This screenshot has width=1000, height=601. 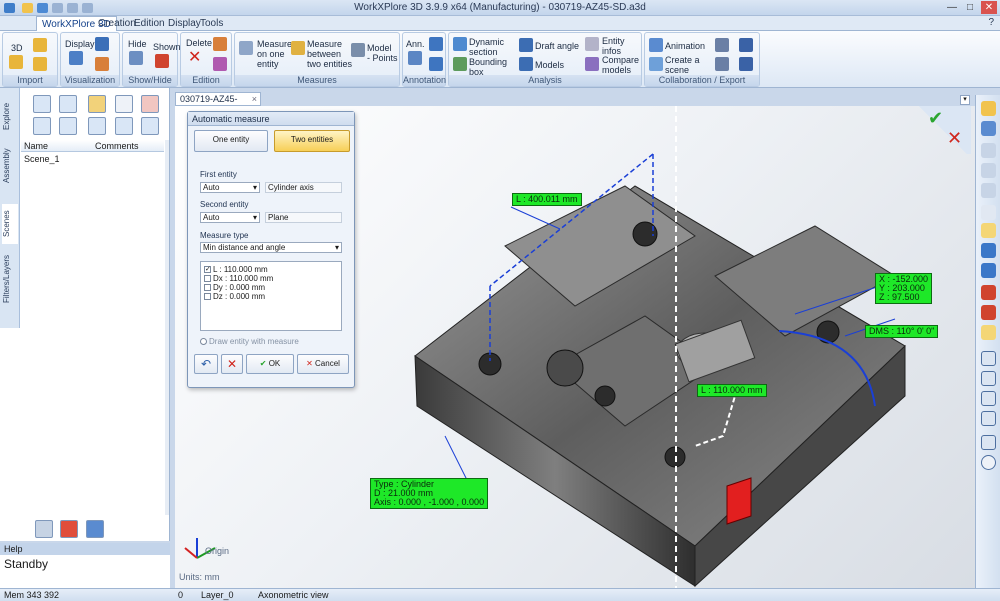 I want to click on shown-icon, so click(x=162, y=61).